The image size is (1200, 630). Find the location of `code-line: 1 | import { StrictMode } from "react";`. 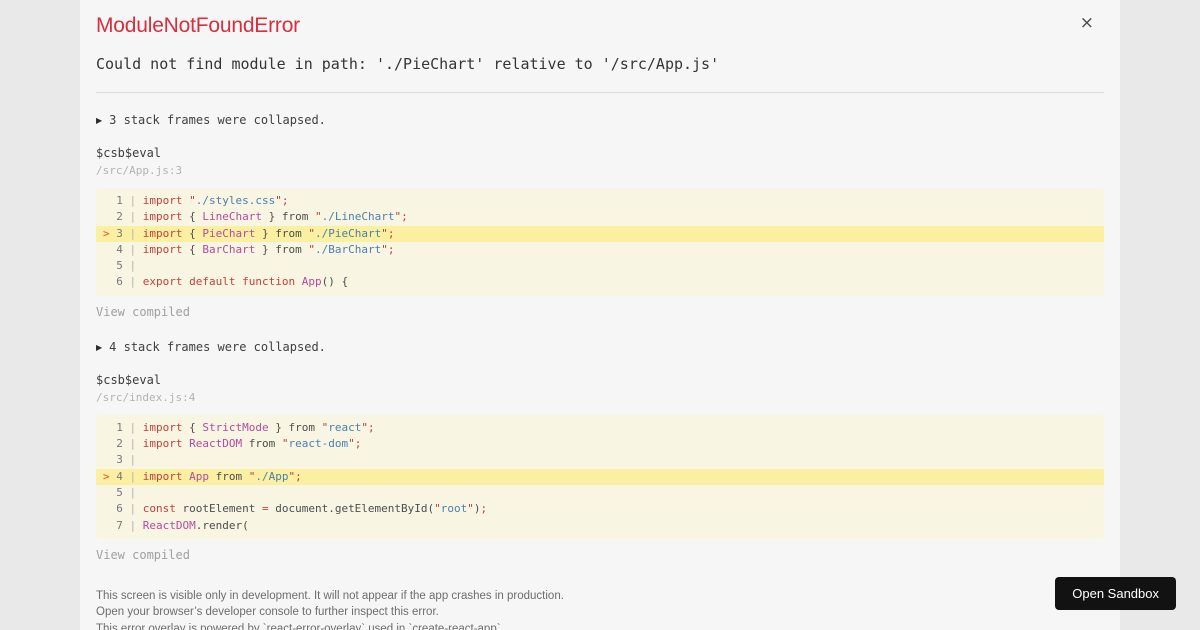

code-line: 1 | import { StrictMode } from "react"; is located at coordinates (242, 427).